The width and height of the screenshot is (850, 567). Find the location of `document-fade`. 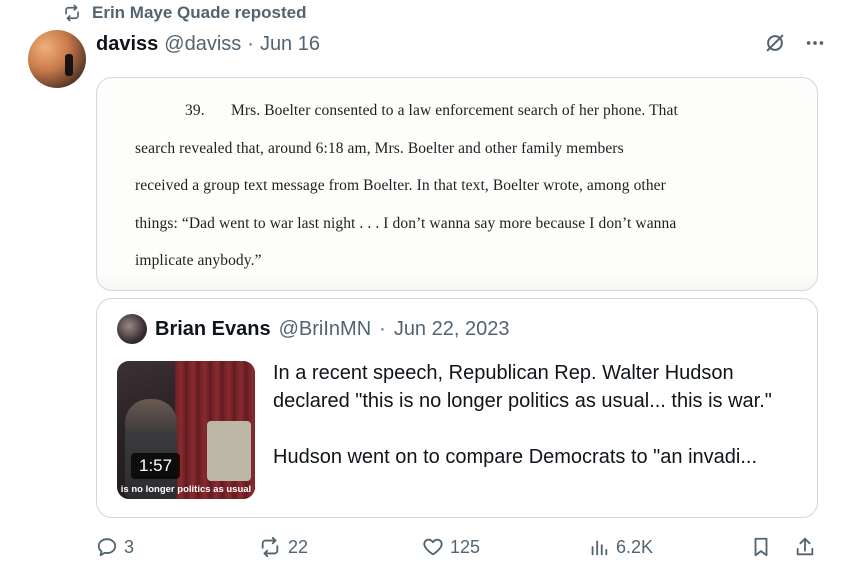

document-fade is located at coordinates (457, 281).